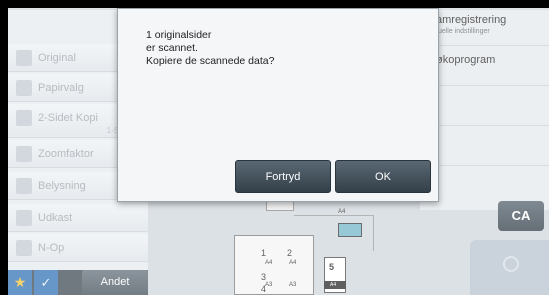  What do you see at coordinates (210, 61) in the screenshot?
I see `message-line-3: Kopiere de scannede data?` at bounding box center [210, 61].